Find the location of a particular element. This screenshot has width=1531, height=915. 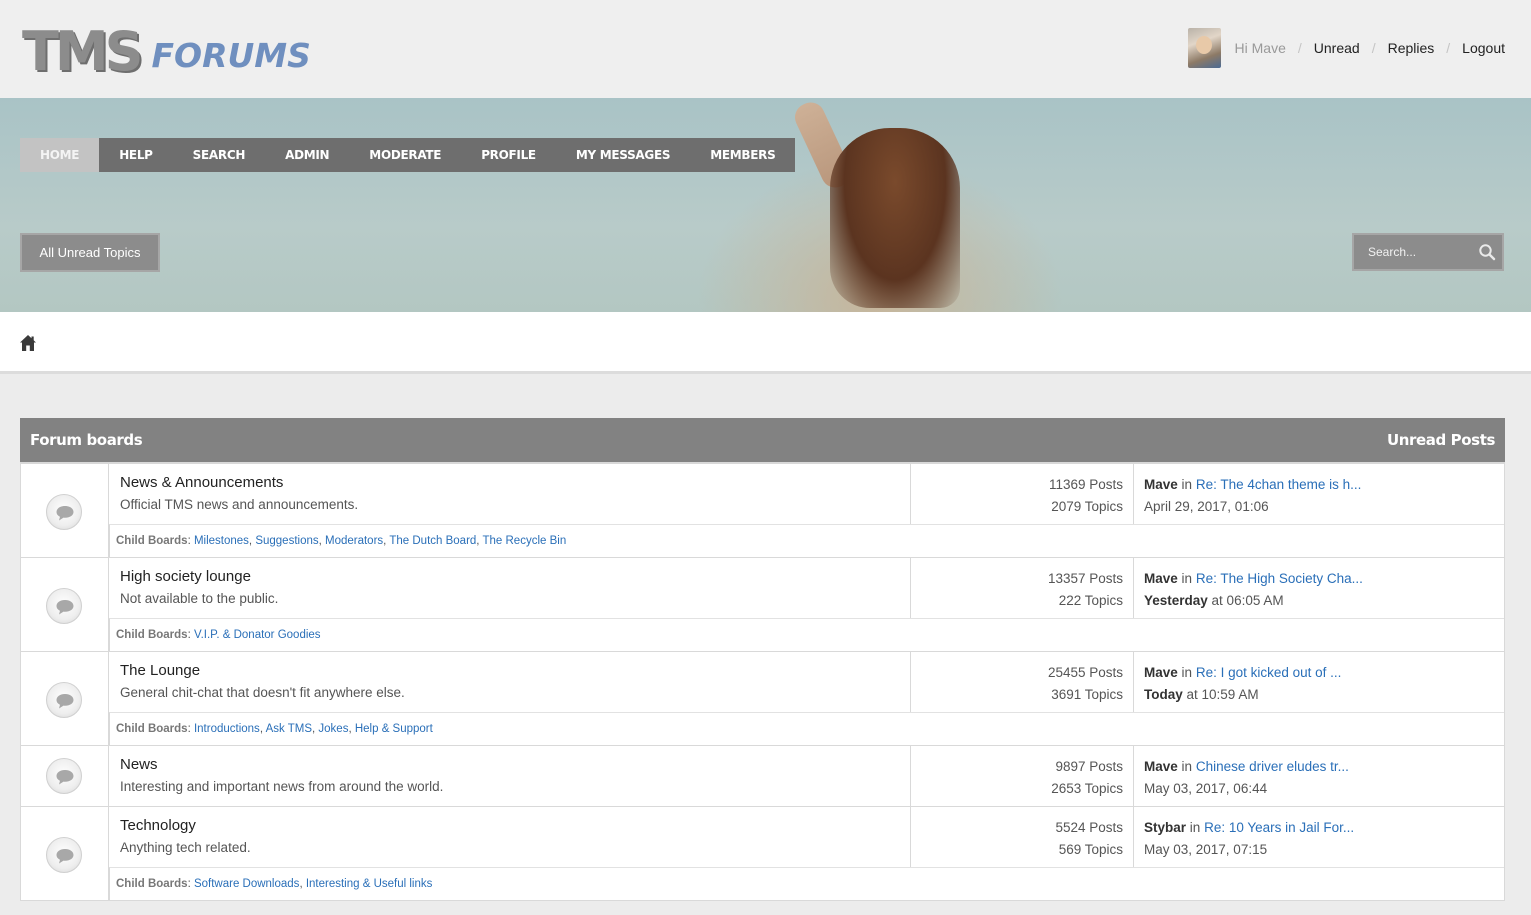

replies-link: Replies is located at coordinates (1411, 48).